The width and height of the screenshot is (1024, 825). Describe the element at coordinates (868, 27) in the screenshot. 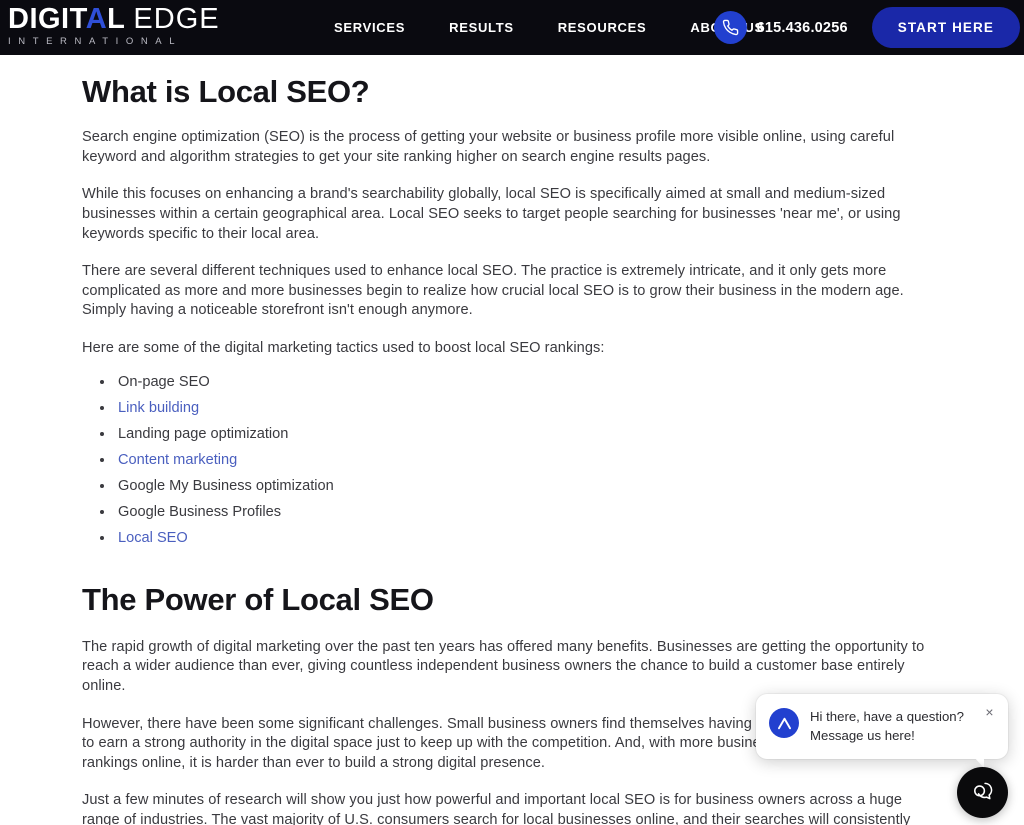

I see `header-right-group: 615.436.0256 START HERE` at that location.